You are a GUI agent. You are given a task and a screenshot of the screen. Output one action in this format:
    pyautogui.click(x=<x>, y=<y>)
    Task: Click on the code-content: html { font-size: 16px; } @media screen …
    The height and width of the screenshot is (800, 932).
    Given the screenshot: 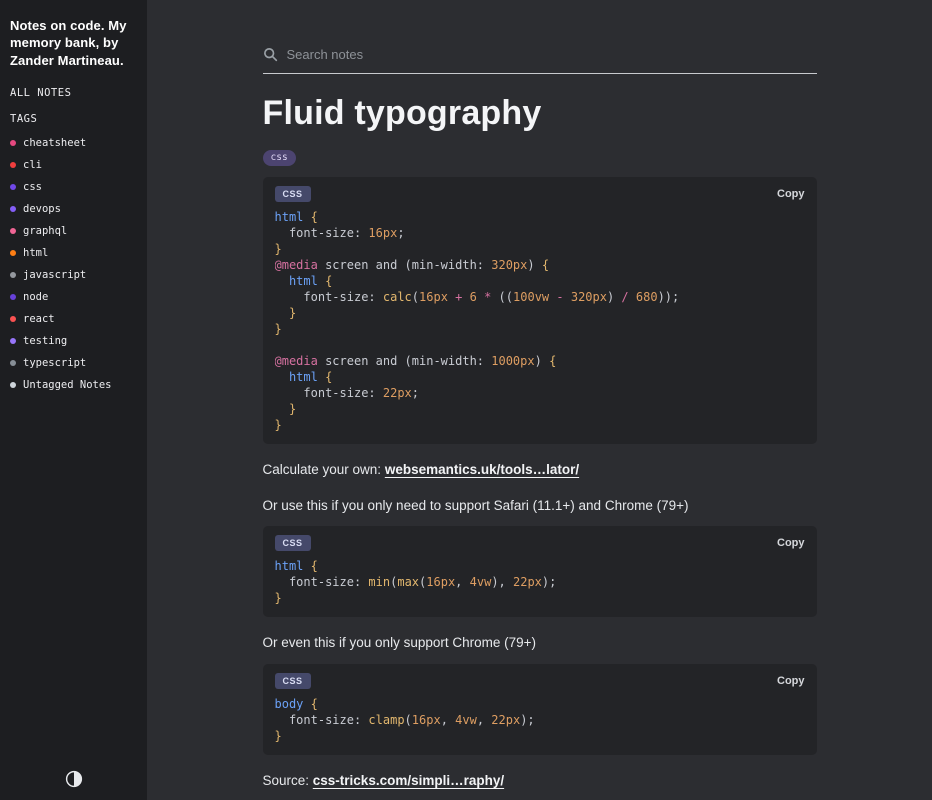 What is the action you would take?
    pyautogui.click(x=477, y=321)
    